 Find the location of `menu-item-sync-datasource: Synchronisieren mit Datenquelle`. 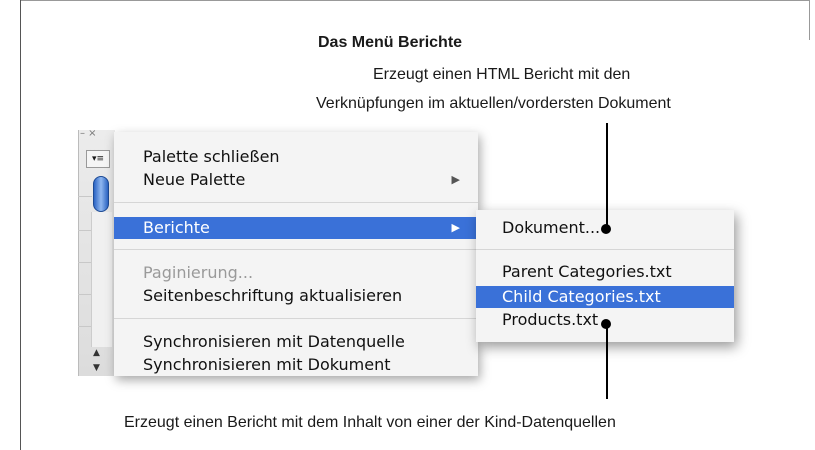

menu-item-sync-datasource: Synchronisieren mit Datenquelle is located at coordinates (296, 342).